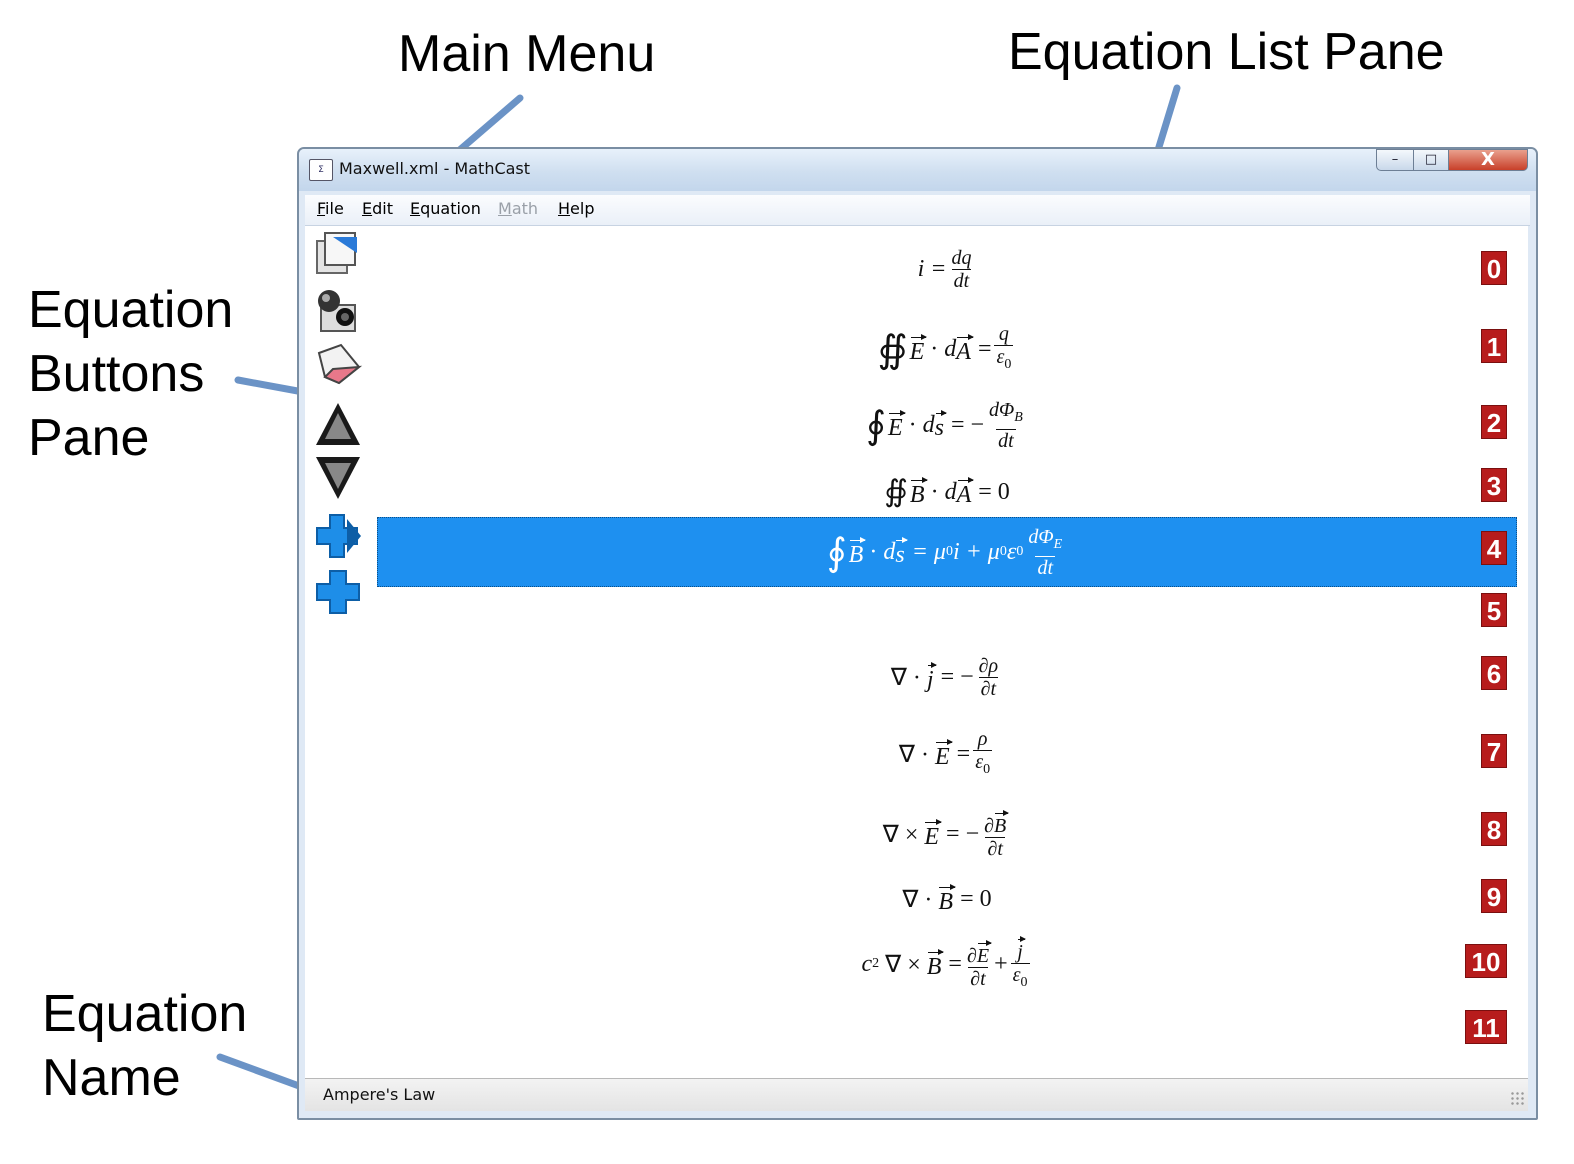 The width and height of the screenshot is (1574, 1164). I want to click on move-down-button, so click(338, 478).